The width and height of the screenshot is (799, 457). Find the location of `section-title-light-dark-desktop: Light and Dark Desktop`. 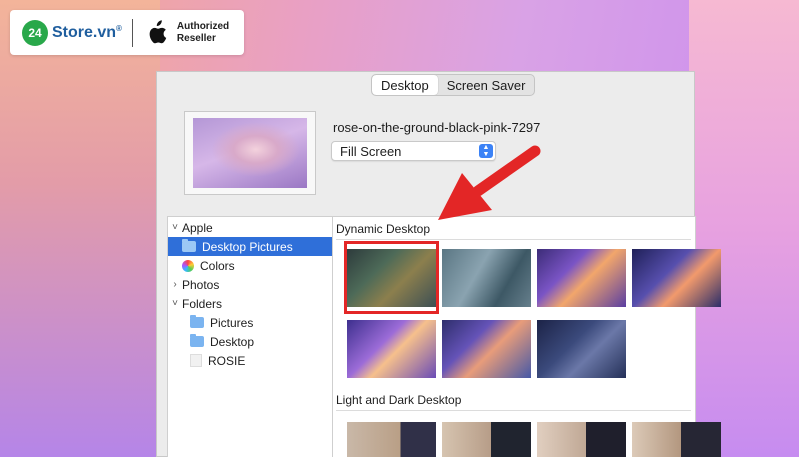

section-title-light-dark-desktop: Light and Dark Desktop is located at coordinates (513, 402).